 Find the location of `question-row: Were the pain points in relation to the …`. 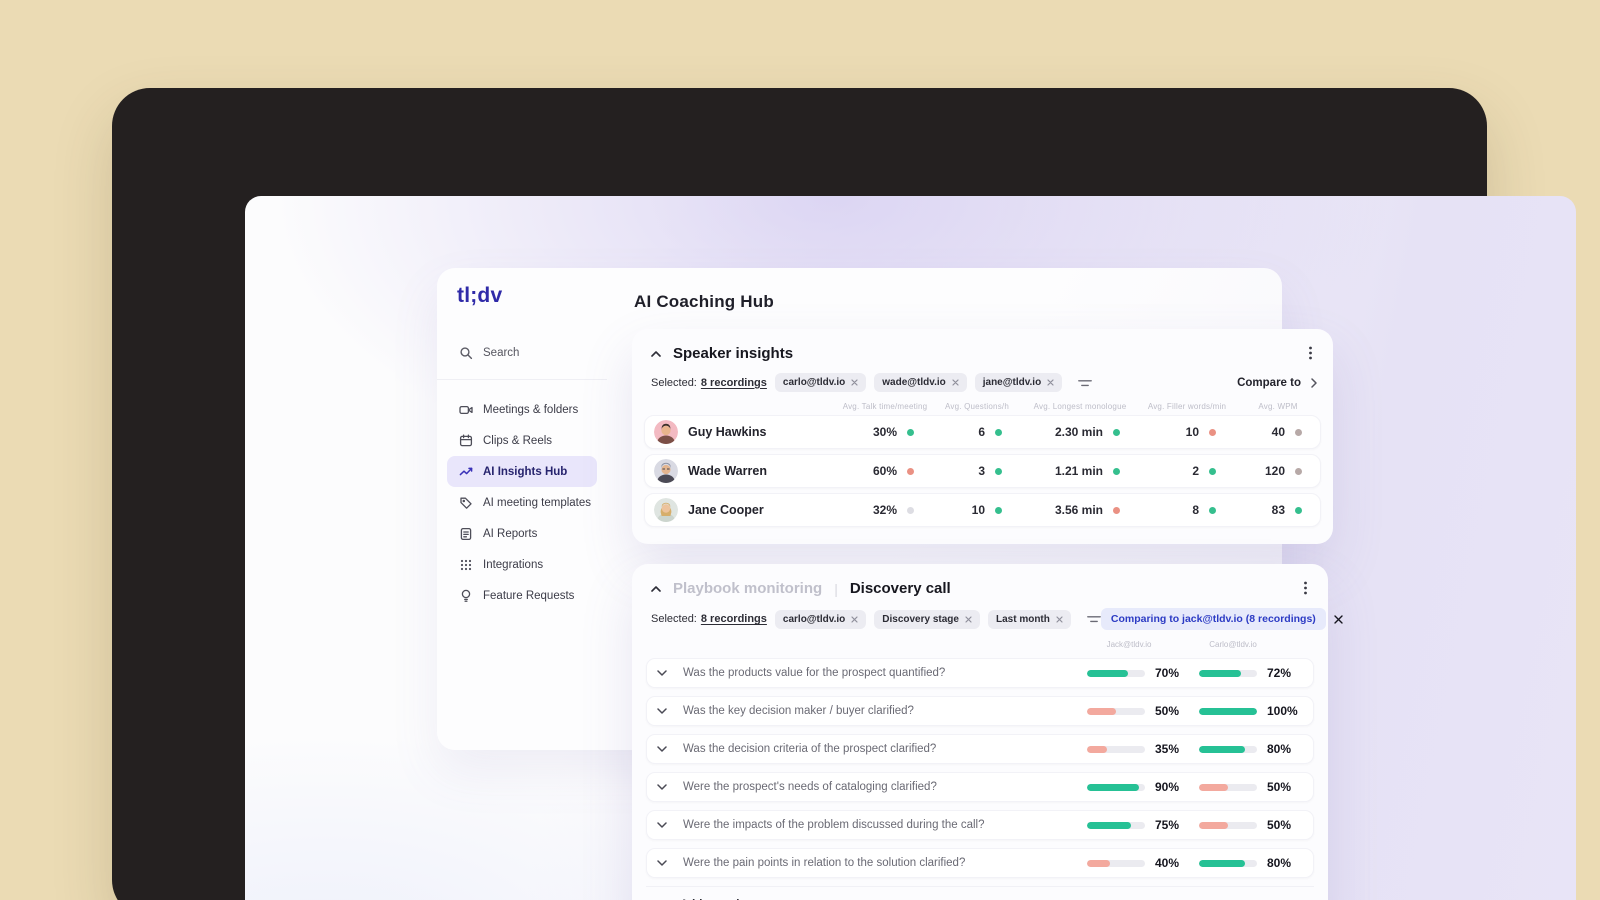

question-row: Were the pain points in relation to the … is located at coordinates (980, 863).